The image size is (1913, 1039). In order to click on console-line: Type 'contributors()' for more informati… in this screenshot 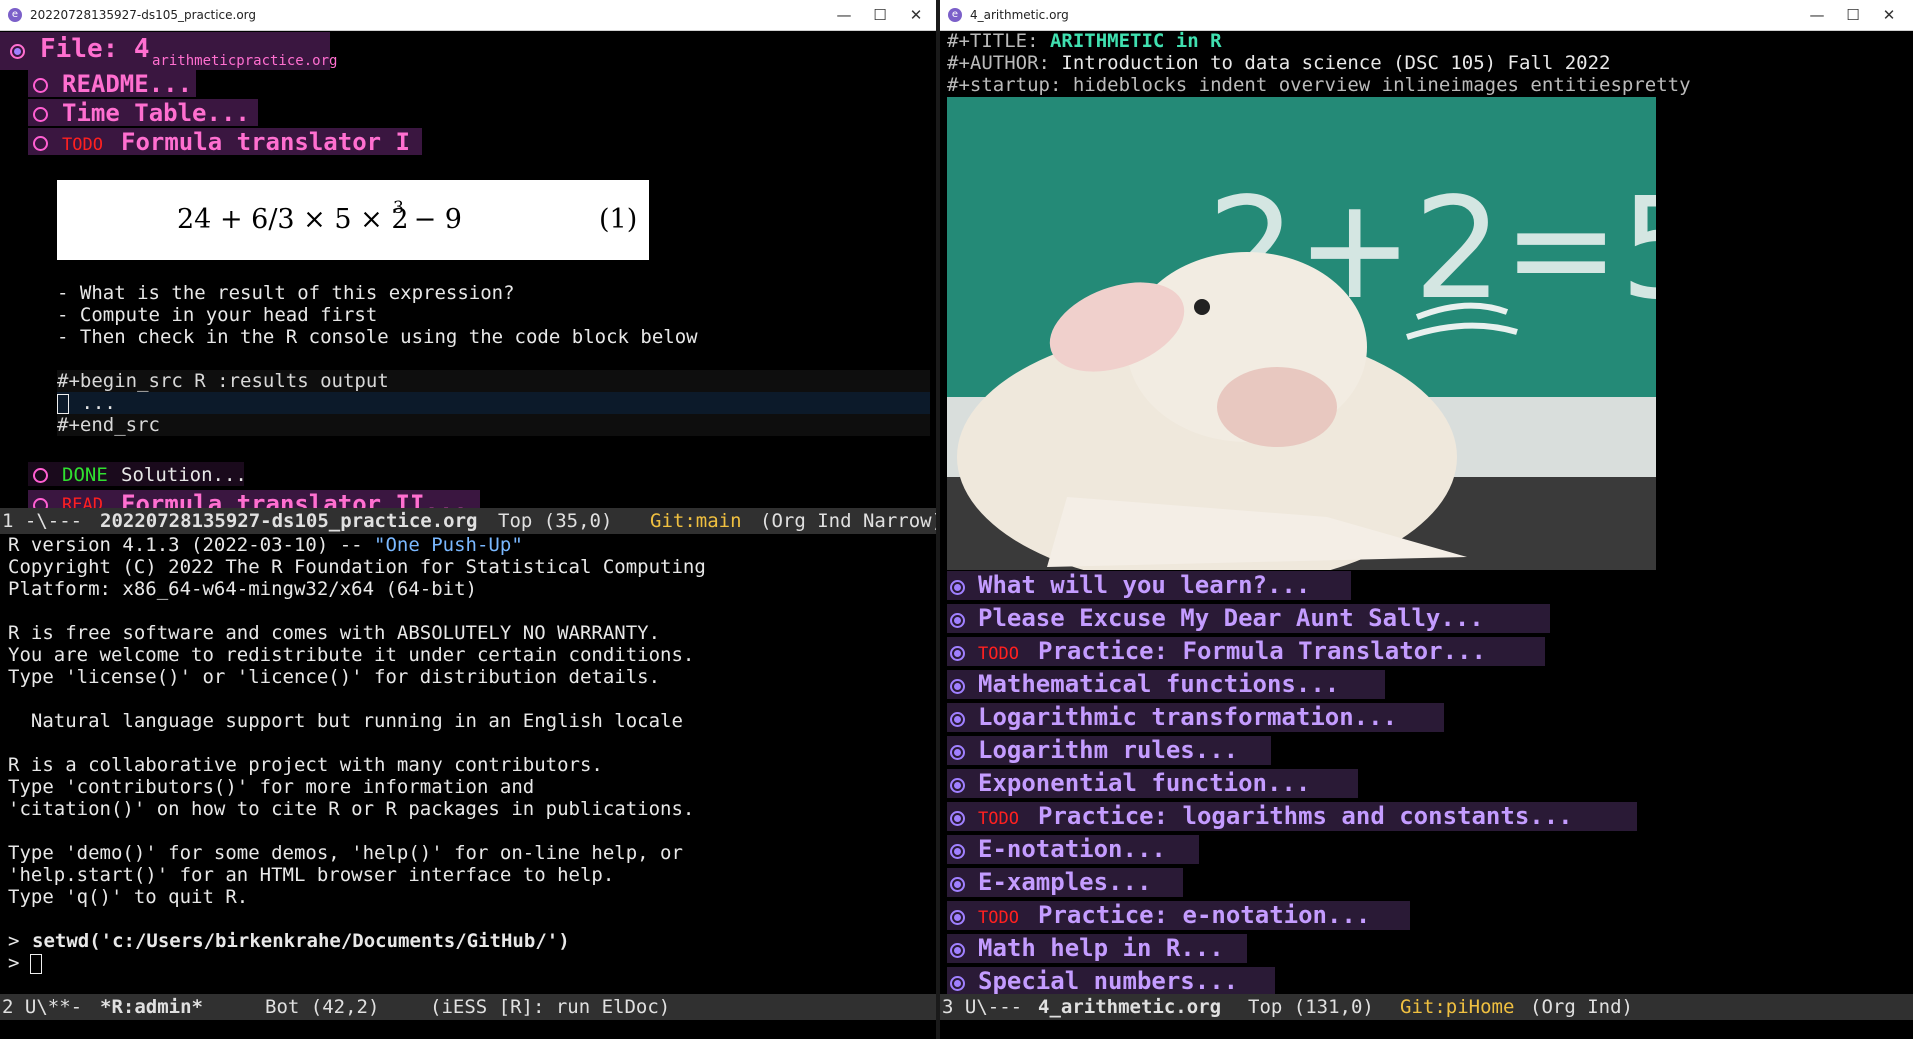, I will do `click(271, 787)`.